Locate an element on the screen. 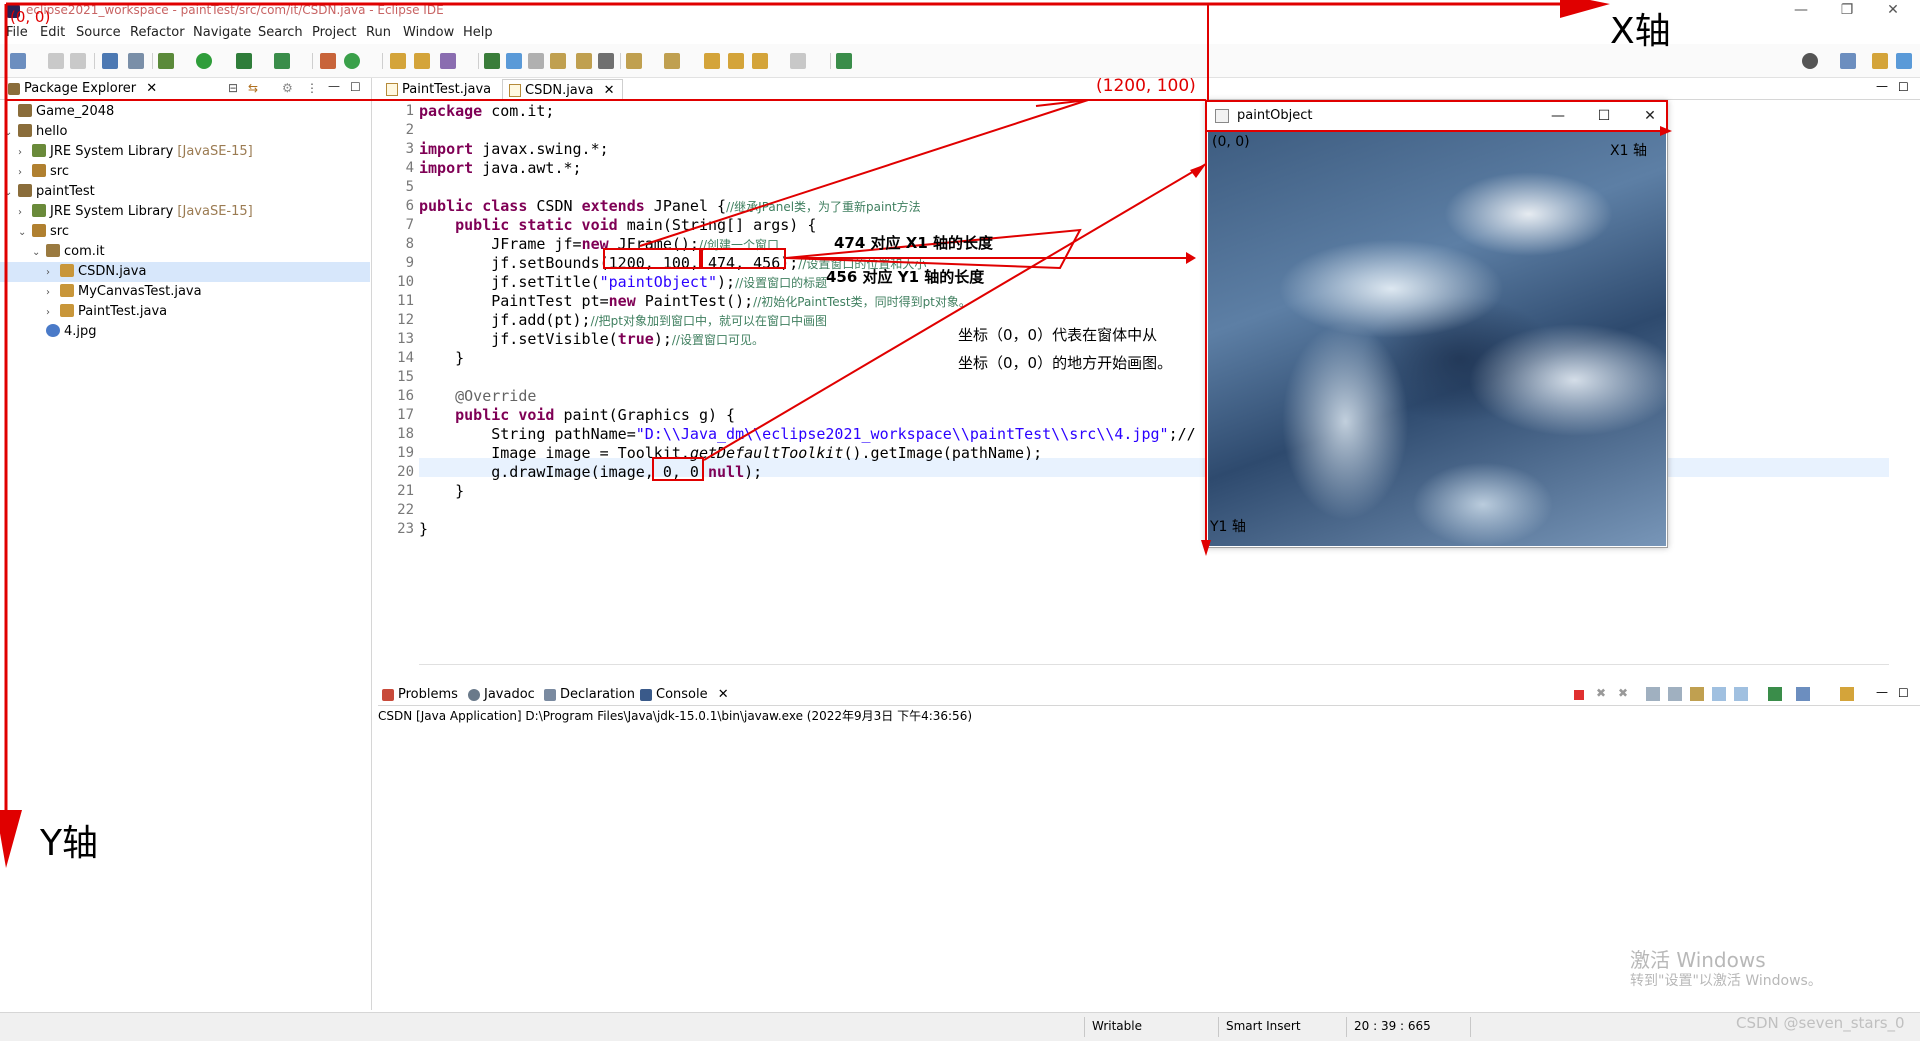 This screenshot has height=1041, width=1920. menu-refactor: Refactor is located at coordinates (157, 32).